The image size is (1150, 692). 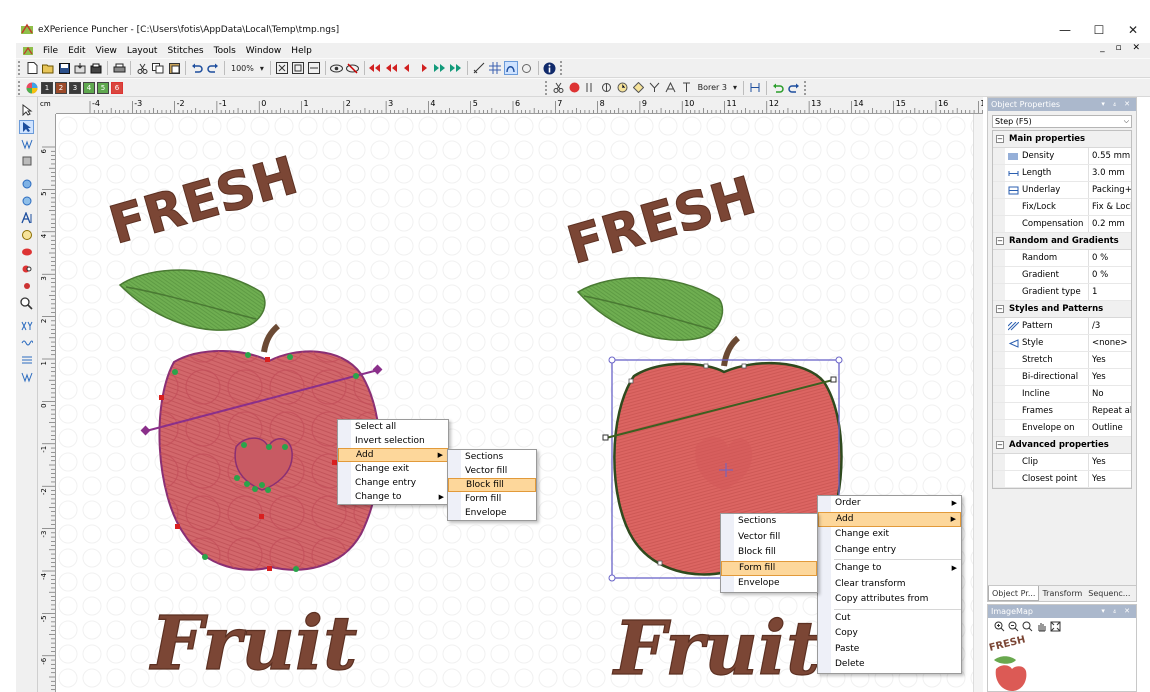 What do you see at coordinates (393, 469) in the screenshot?
I see `menu-item-change-exit: Change exit` at bounding box center [393, 469].